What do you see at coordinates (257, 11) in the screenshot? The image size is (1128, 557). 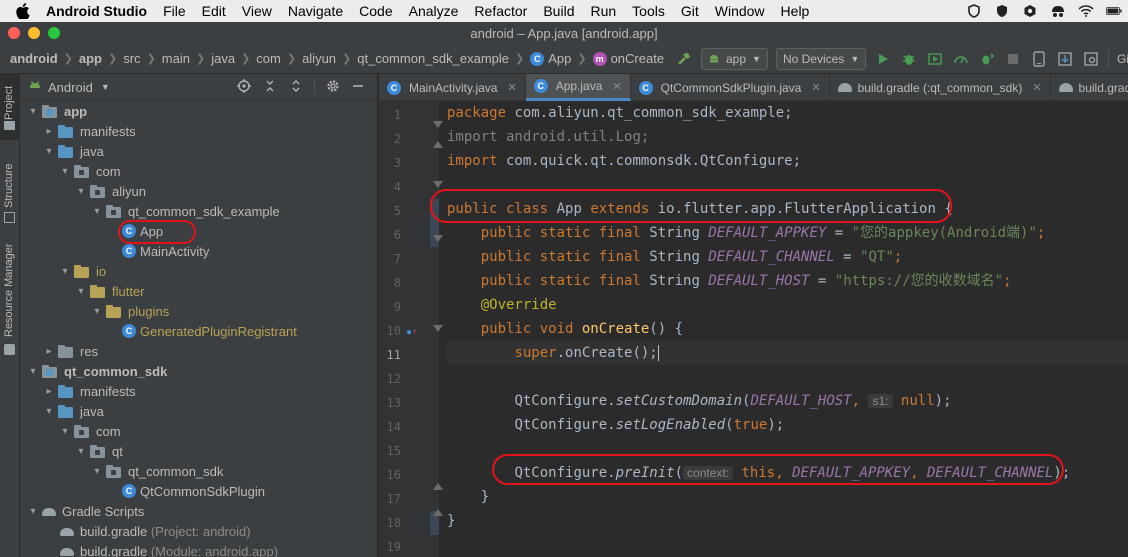 I see `menu-view: View` at bounding box center [257, 11].